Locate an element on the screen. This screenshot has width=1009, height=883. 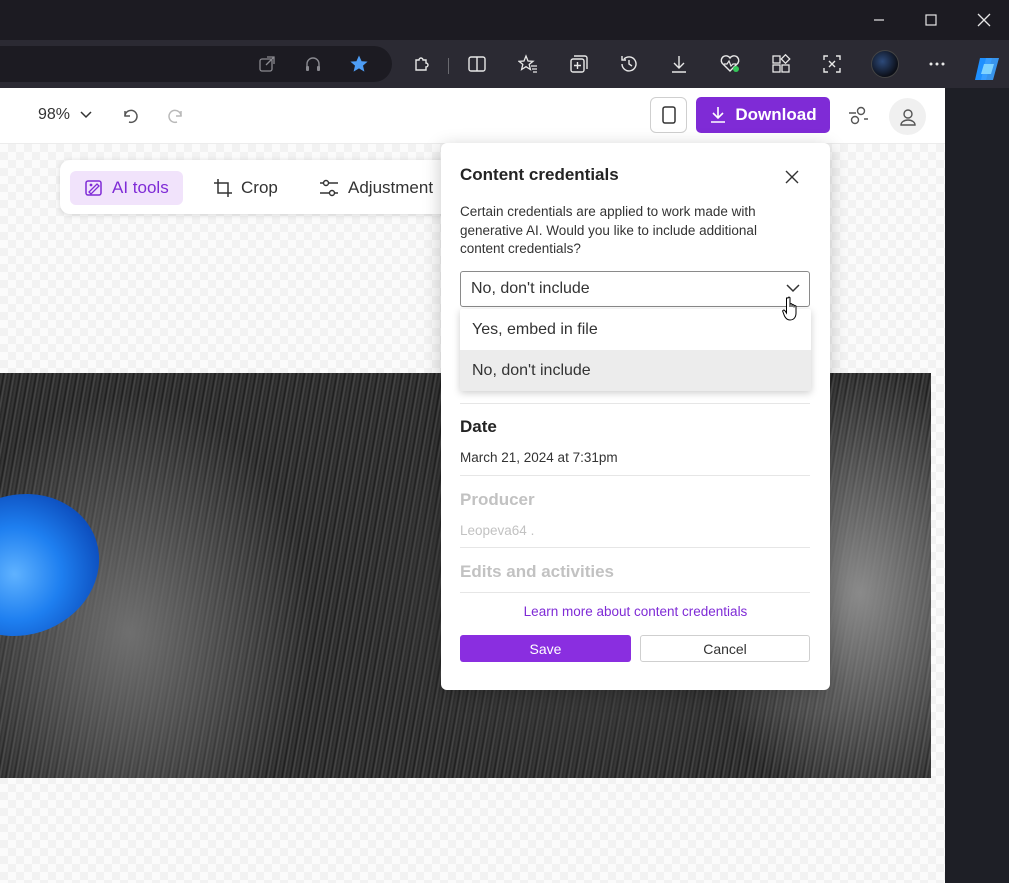
person-icon is located at coordinates (907, 117).